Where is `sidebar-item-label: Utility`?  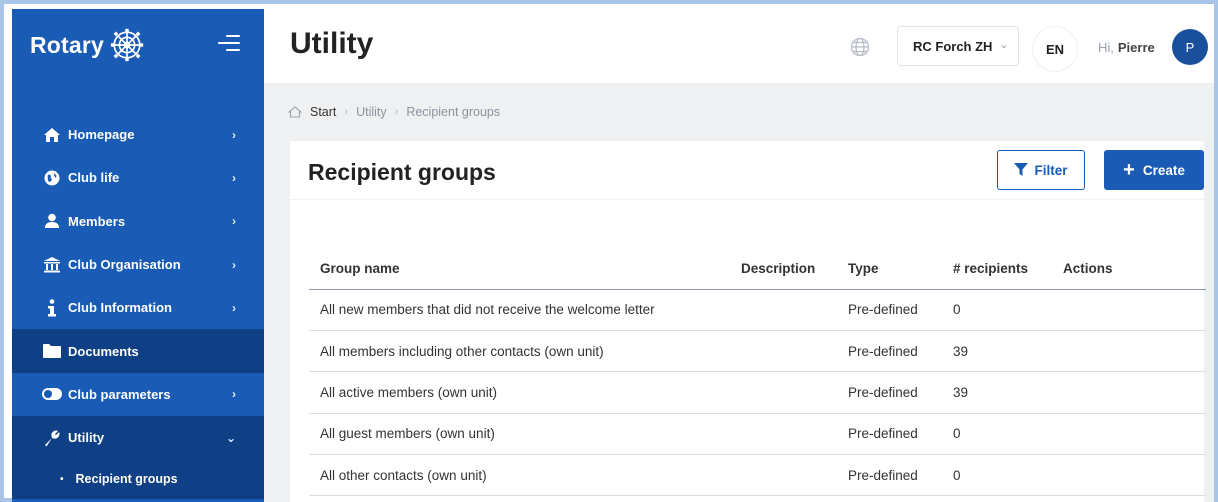 sidebar-item-label: Utility is located at coordinates (86, 438).